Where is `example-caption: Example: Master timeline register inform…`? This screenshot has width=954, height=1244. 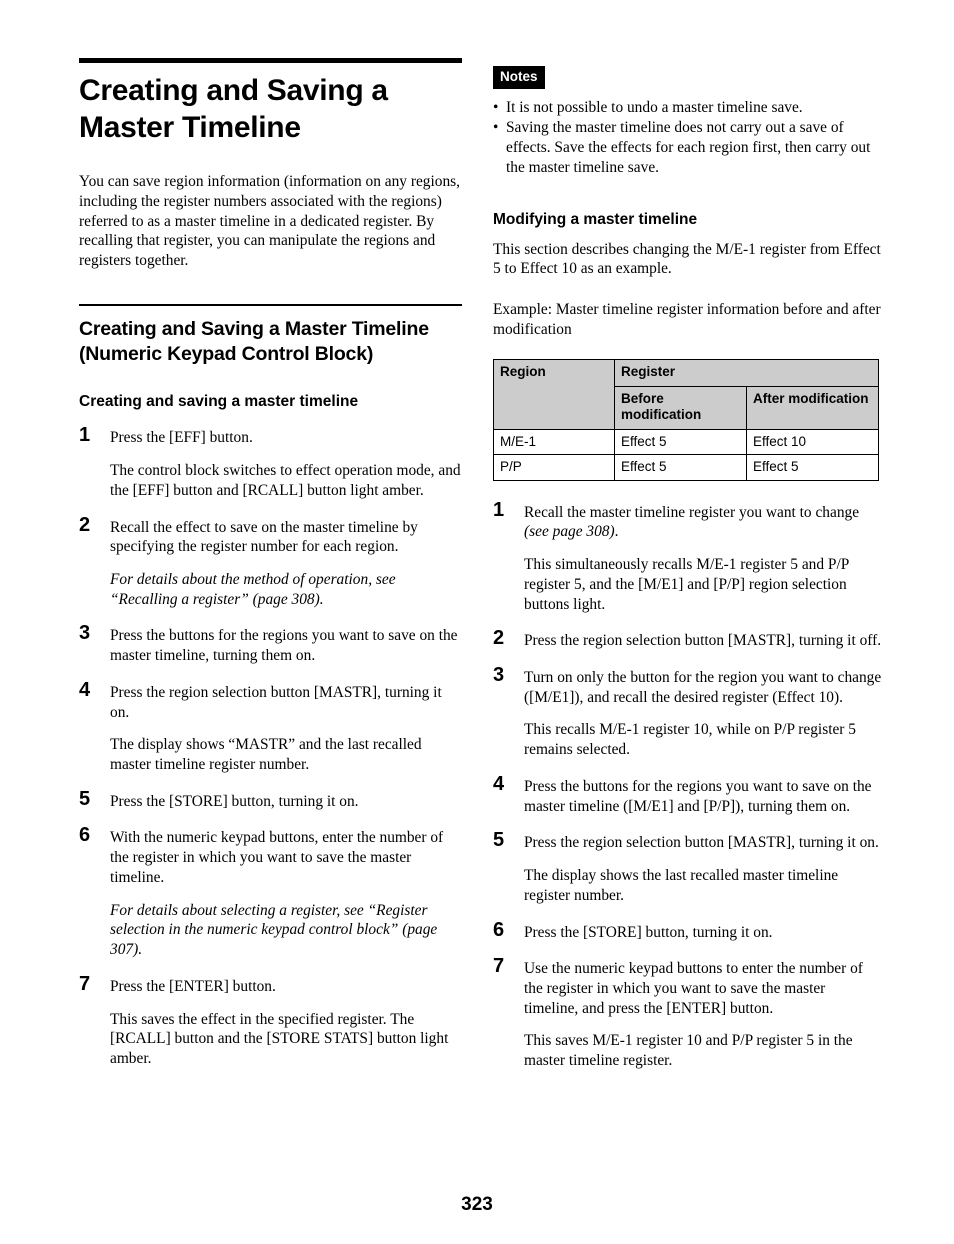 example-caption: Example: Master timeline register inform… is located at coordinates (687, 319).